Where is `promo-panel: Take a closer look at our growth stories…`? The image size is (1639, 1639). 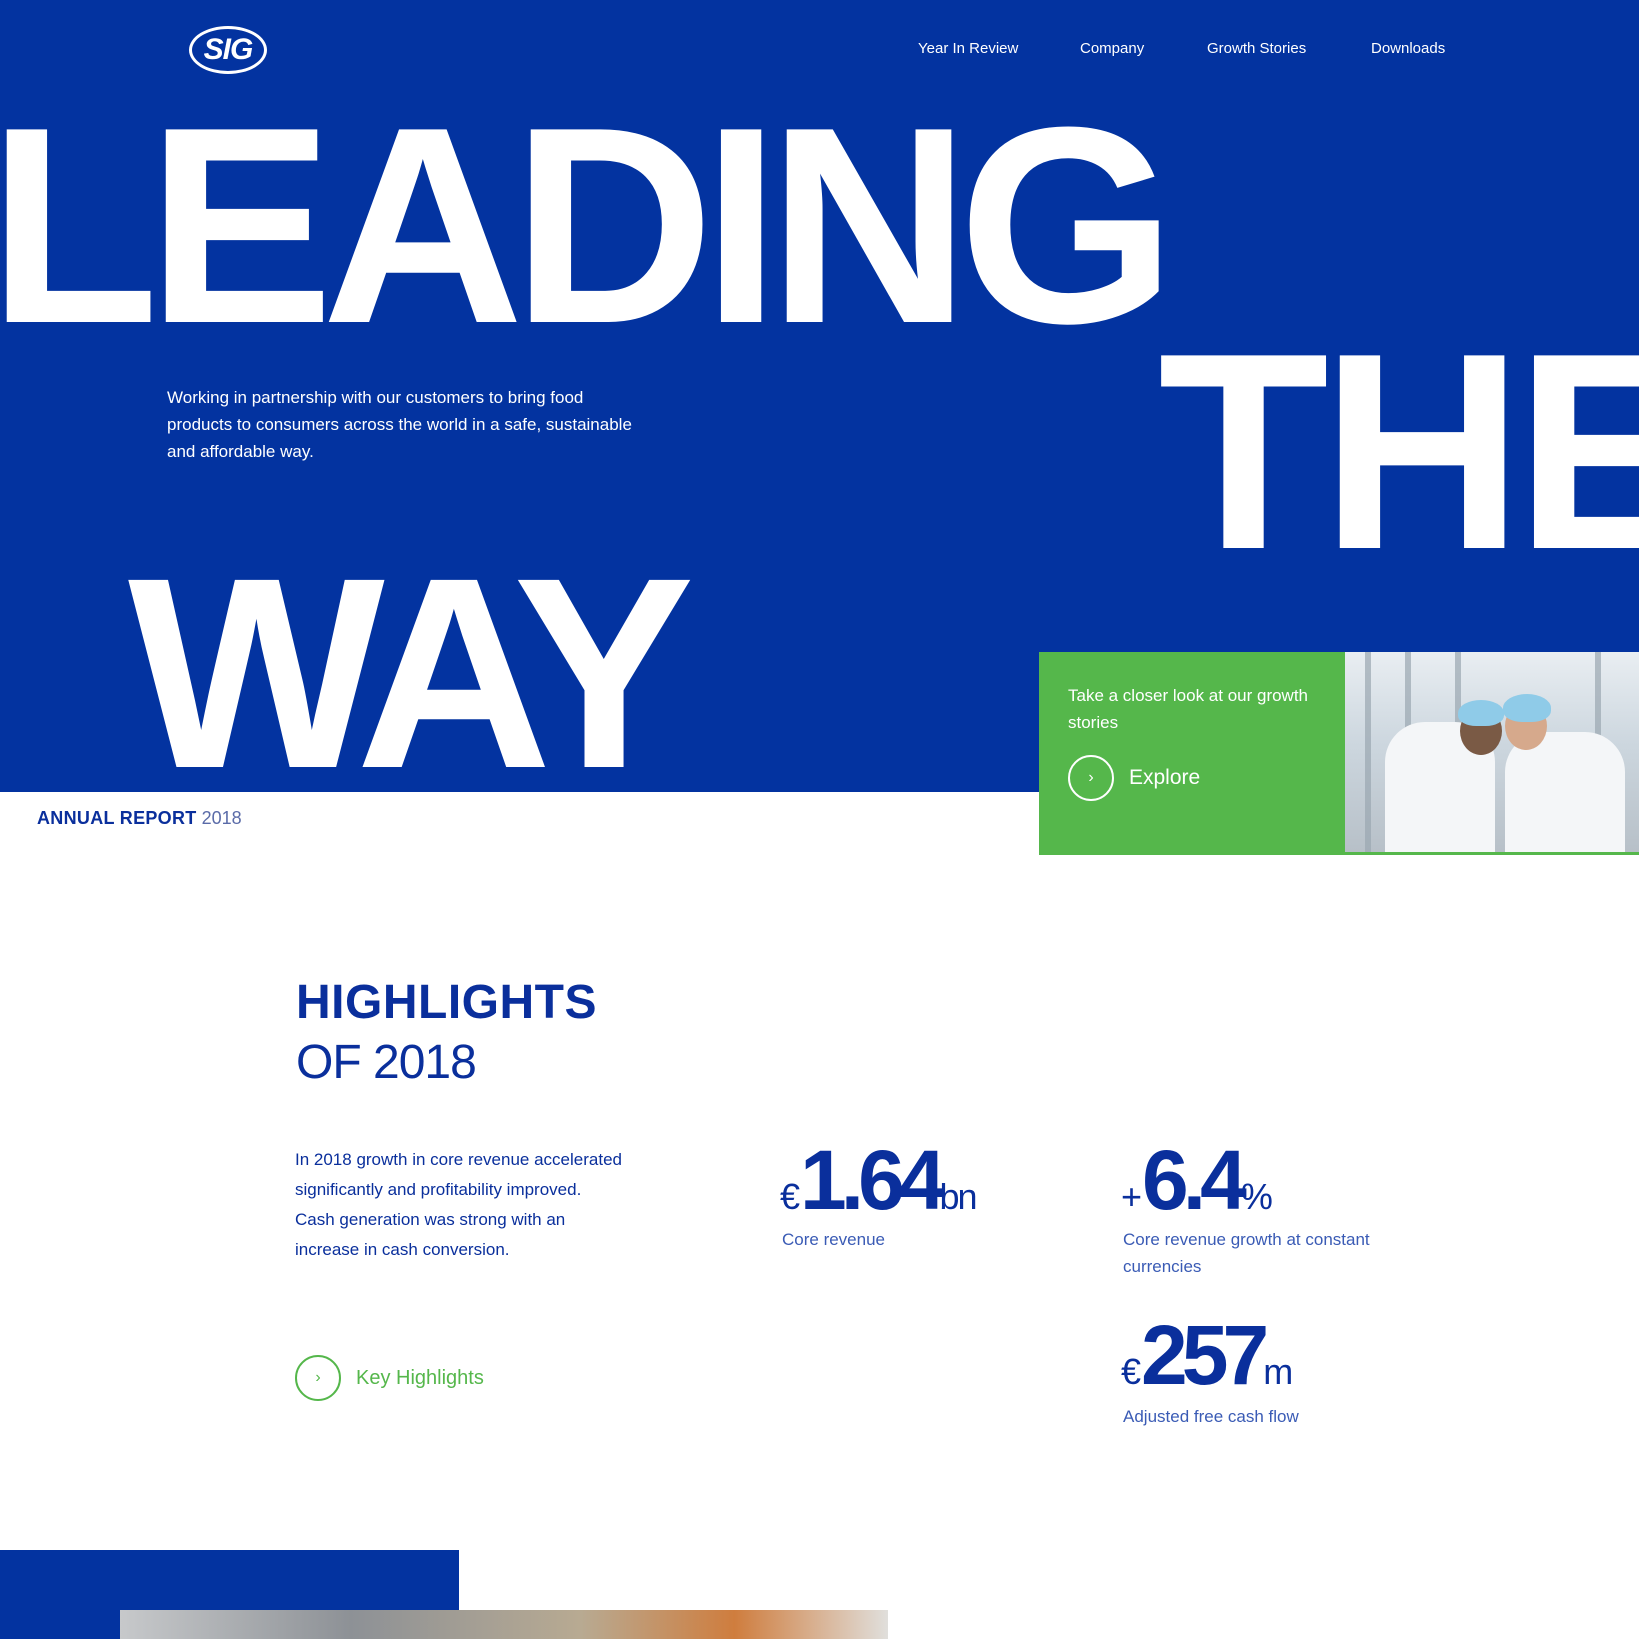
promo-panel: Take a closer look at our growth stories… is located at coordinates (1192, 753).